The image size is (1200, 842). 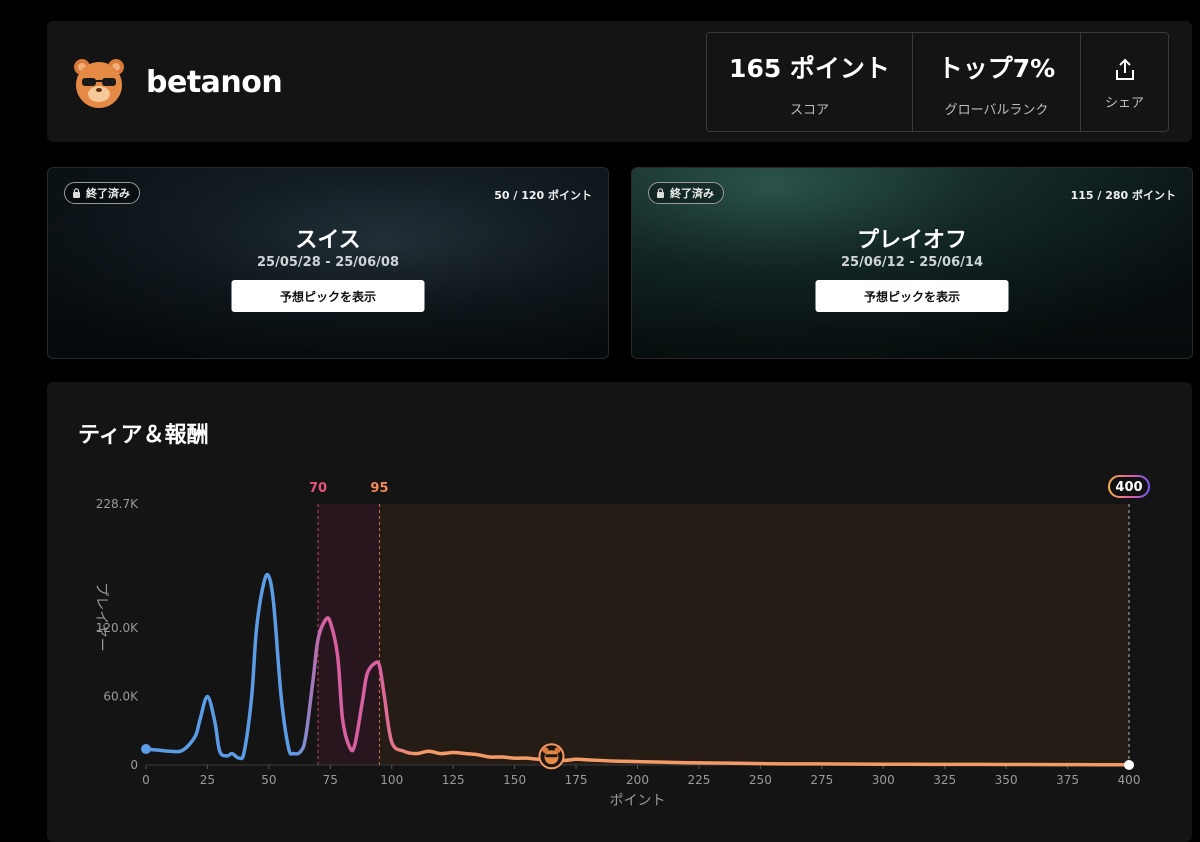 What do you see at coordinates (1067, 780) in the screenshot?
I see `x-tick-label: 375` at bounding box center [1067, 780].